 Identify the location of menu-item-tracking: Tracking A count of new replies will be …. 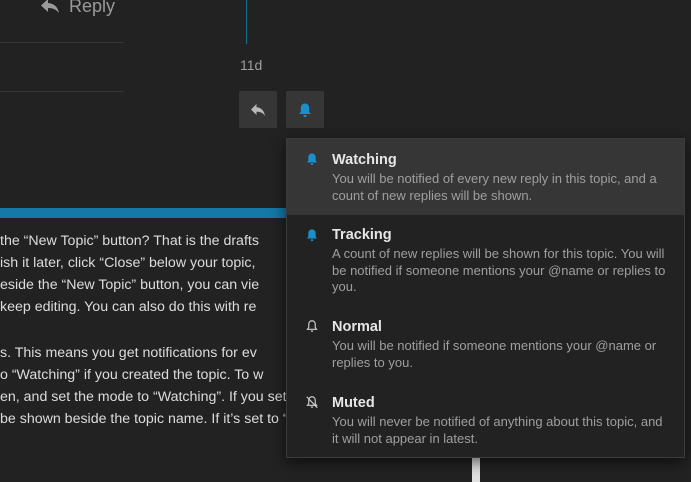
(485, 259).